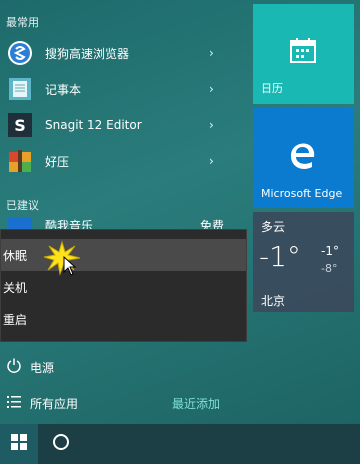 The image size is (360, 464). I want to click on app-item-sogou-browser: 搜狗高速浏览器 ›, so click(118, 53).